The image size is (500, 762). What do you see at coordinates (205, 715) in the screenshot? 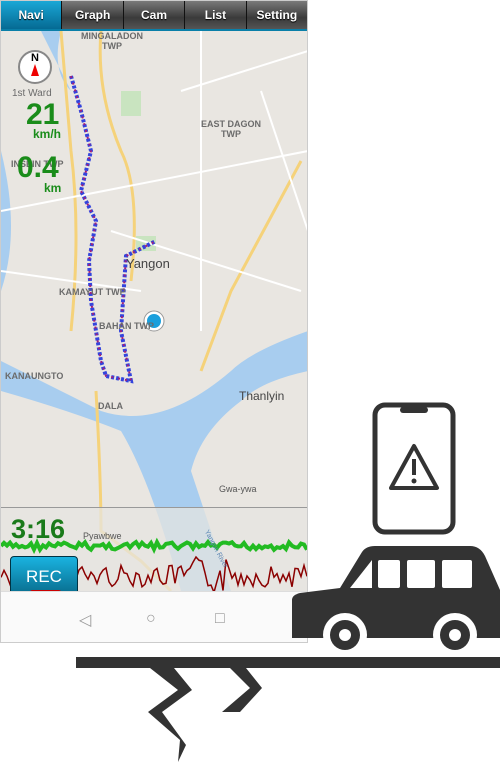
I see `ground-crack-icon` at bounding box center [205, 715].